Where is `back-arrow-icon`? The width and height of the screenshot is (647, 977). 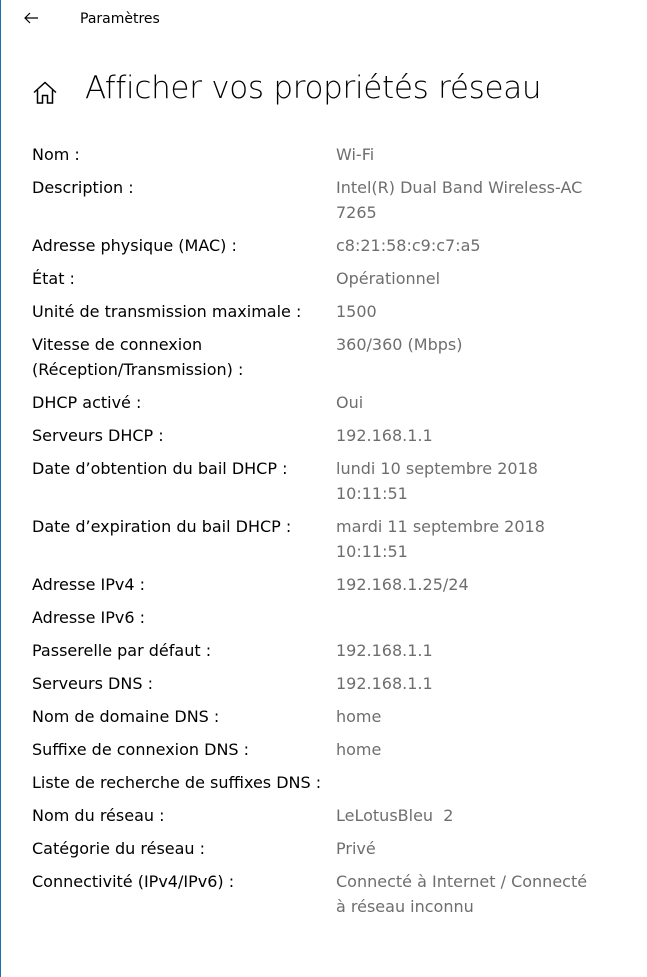
back-arrow-icon is located at coordinates (31, 20).